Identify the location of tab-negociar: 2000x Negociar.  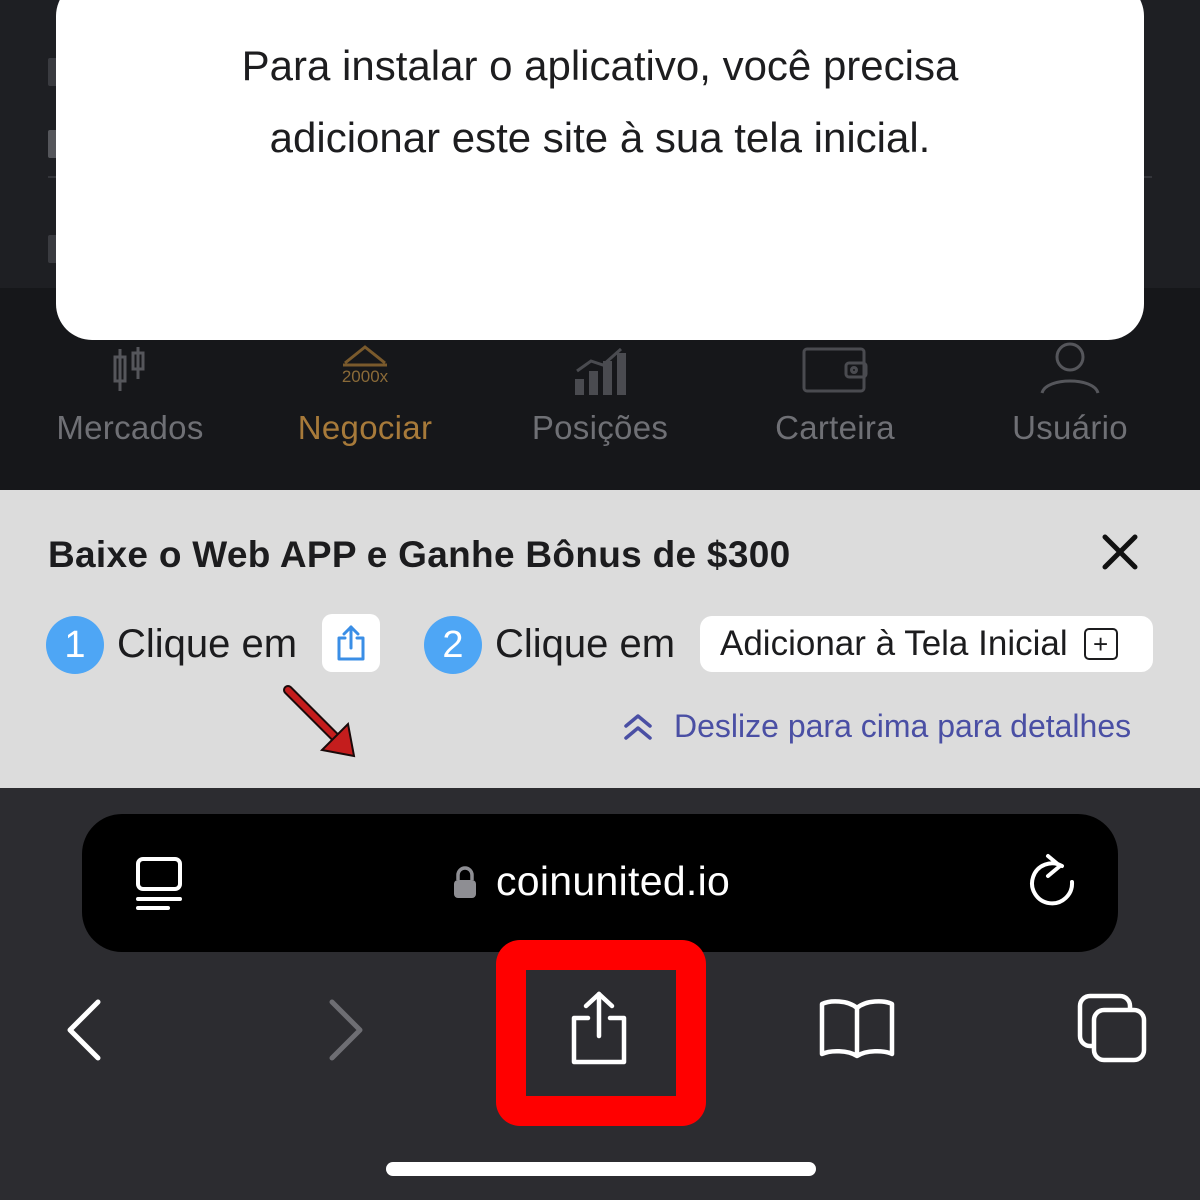
(365, 400).